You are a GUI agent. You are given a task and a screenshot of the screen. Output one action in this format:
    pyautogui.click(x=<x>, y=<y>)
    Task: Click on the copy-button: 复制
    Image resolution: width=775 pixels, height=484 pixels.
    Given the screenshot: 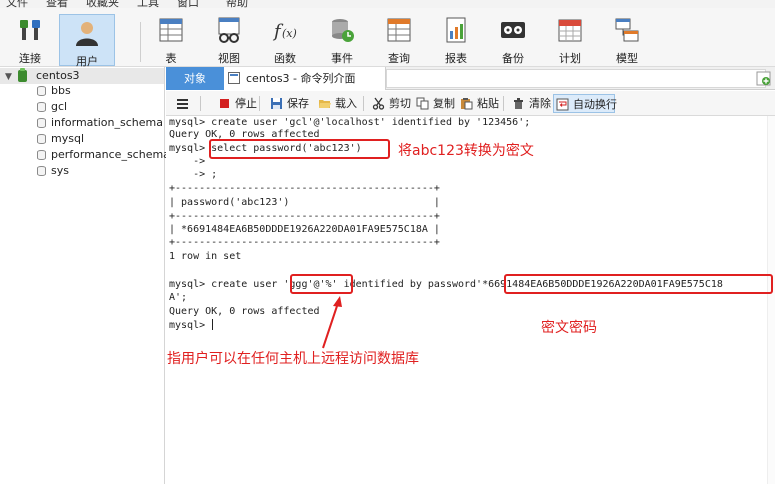 What is the action you would take?
    pyautogui.click(x=435, y=103)
    